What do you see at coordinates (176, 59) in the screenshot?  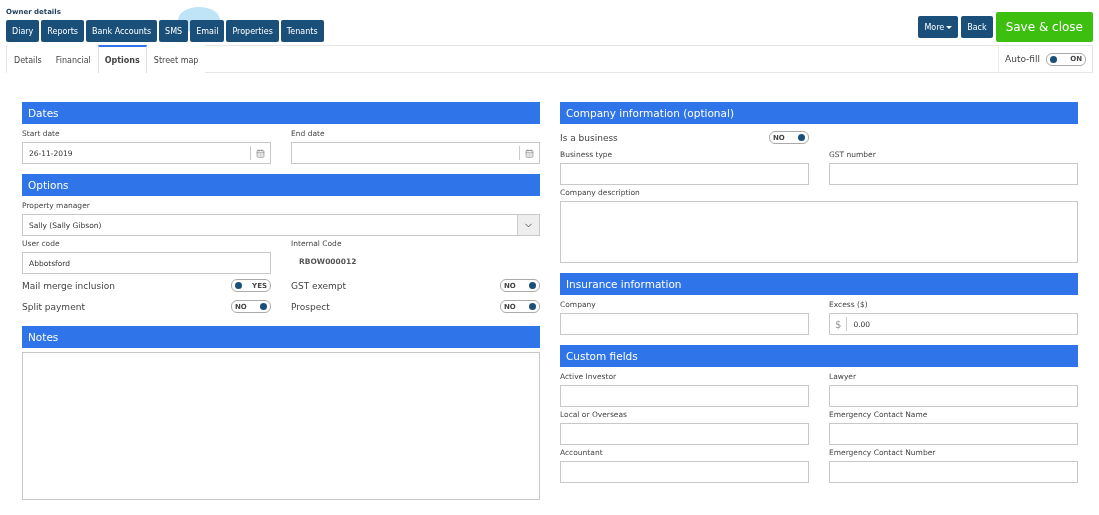 I see `tab: Street map` at bounding box center [176, 59].